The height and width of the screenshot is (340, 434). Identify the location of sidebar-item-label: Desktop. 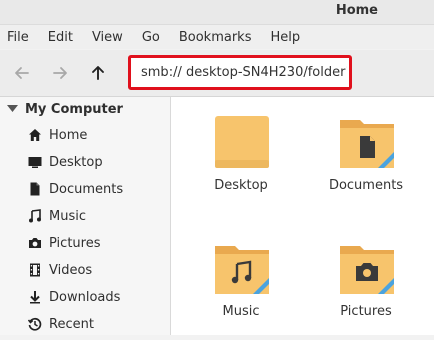
(76, 162).